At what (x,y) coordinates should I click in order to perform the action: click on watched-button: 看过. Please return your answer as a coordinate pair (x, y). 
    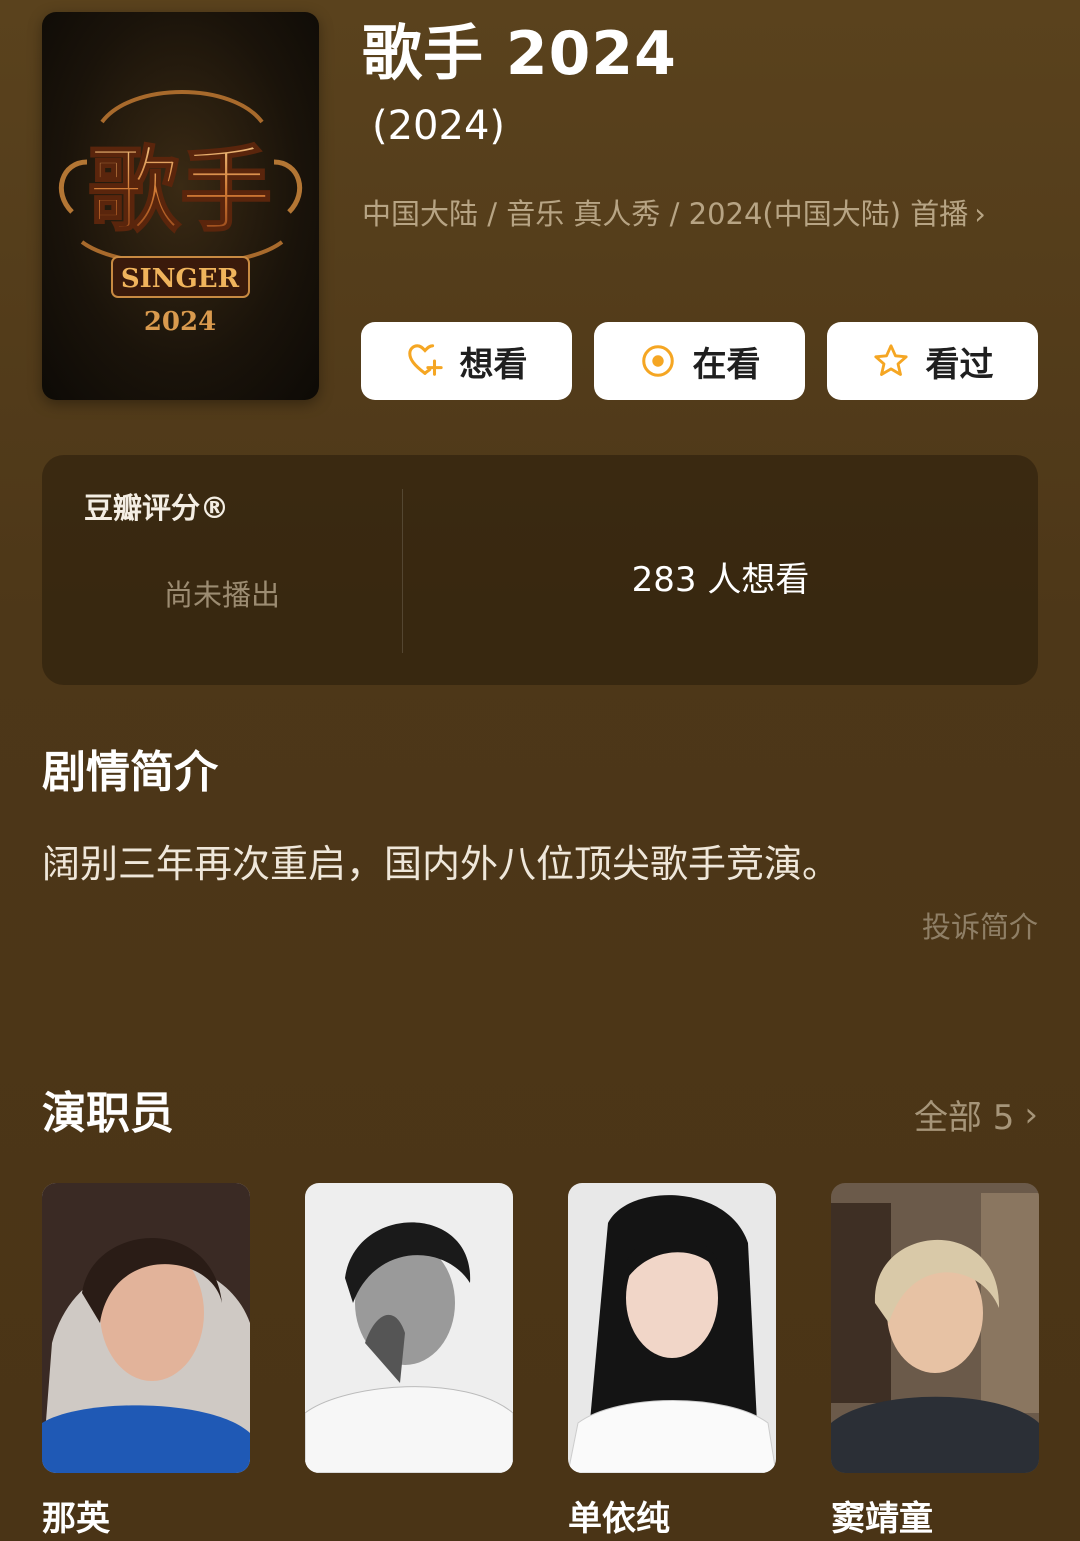
    Looking at the image, I should click on (932, 361).